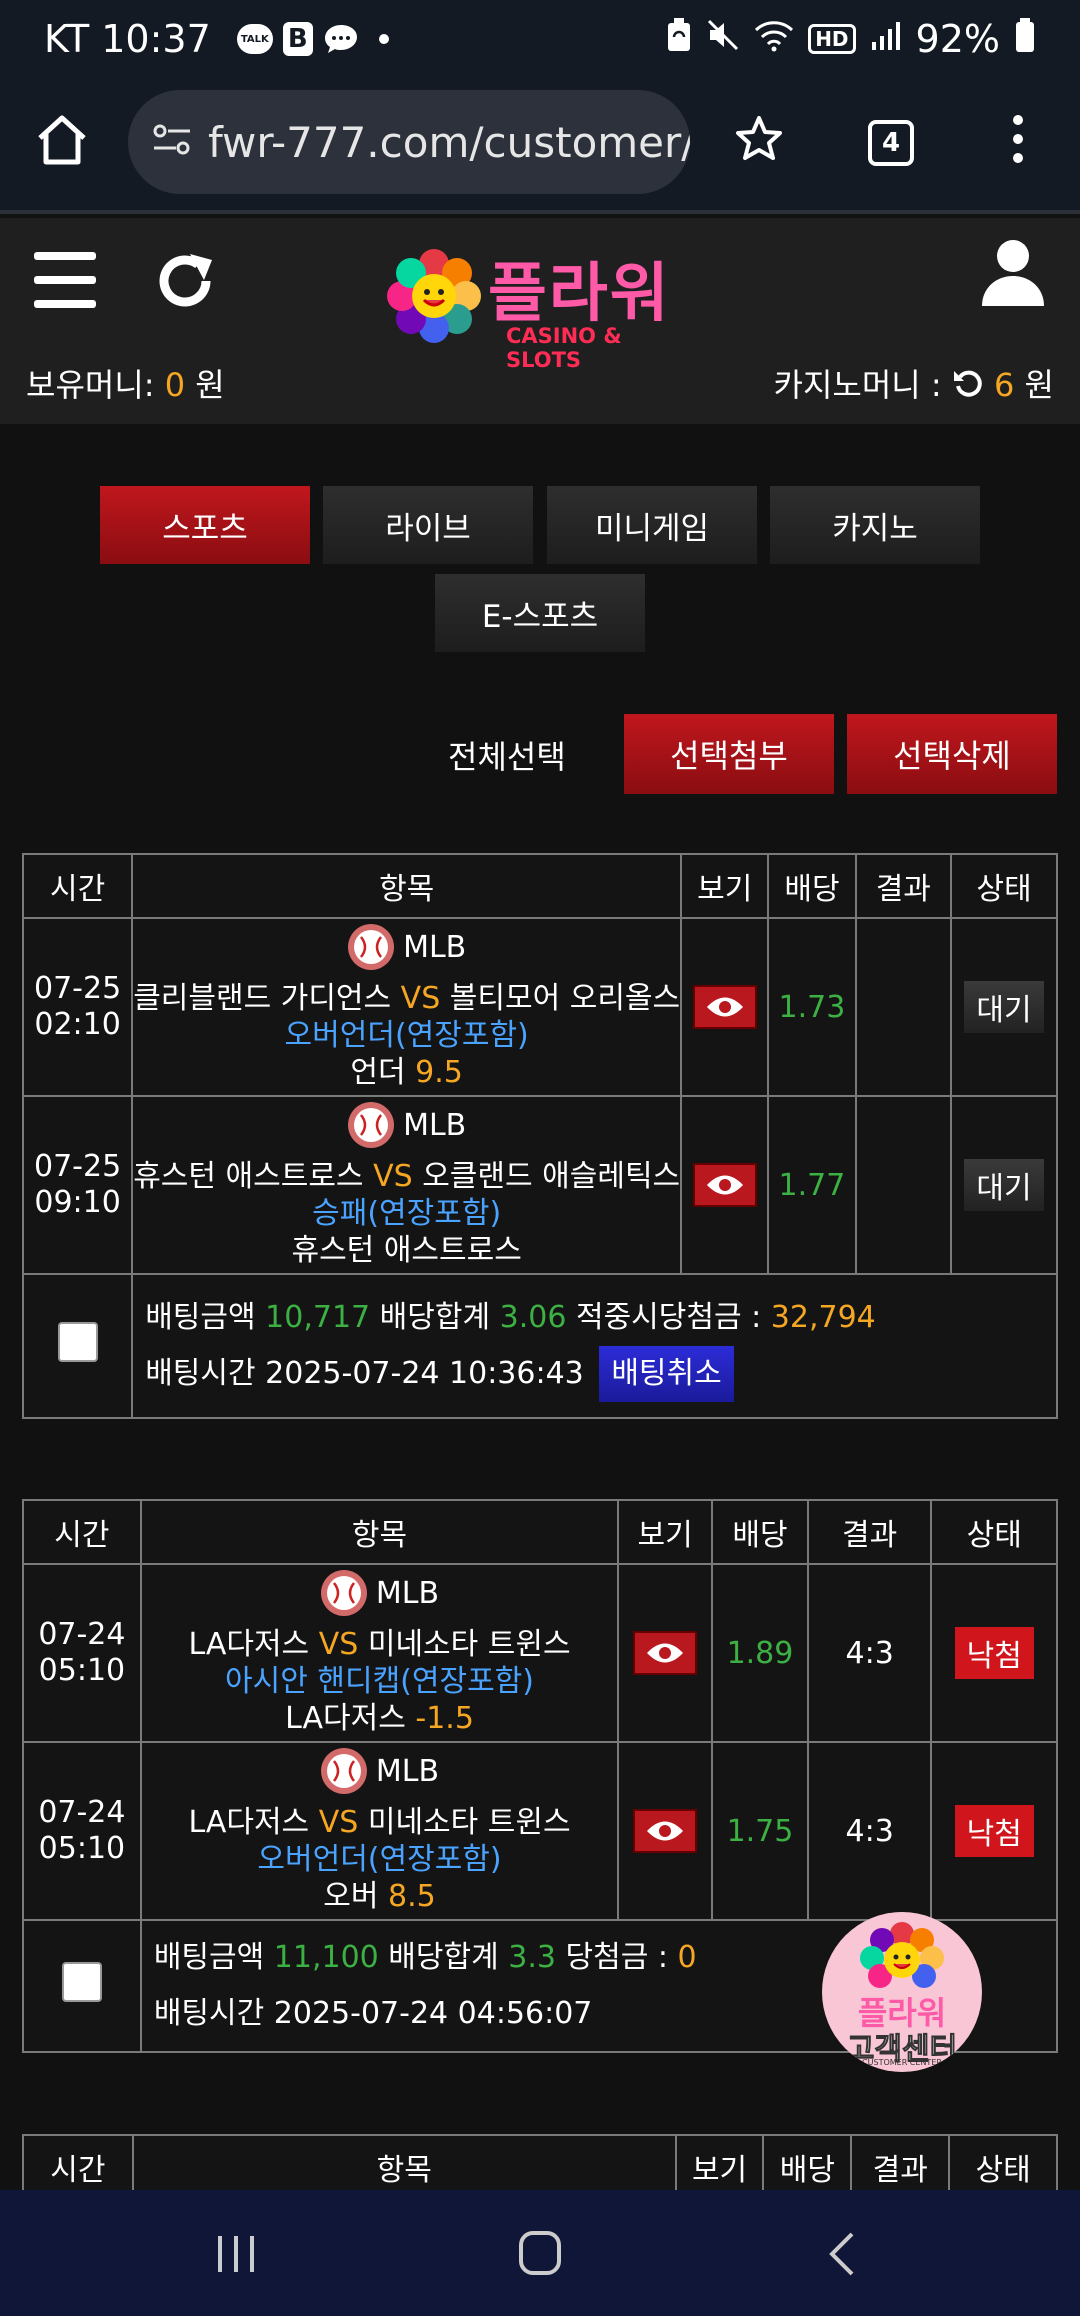 The image size is (1080, 2316). I want to click on site-settings-icon, so click(172, 142).